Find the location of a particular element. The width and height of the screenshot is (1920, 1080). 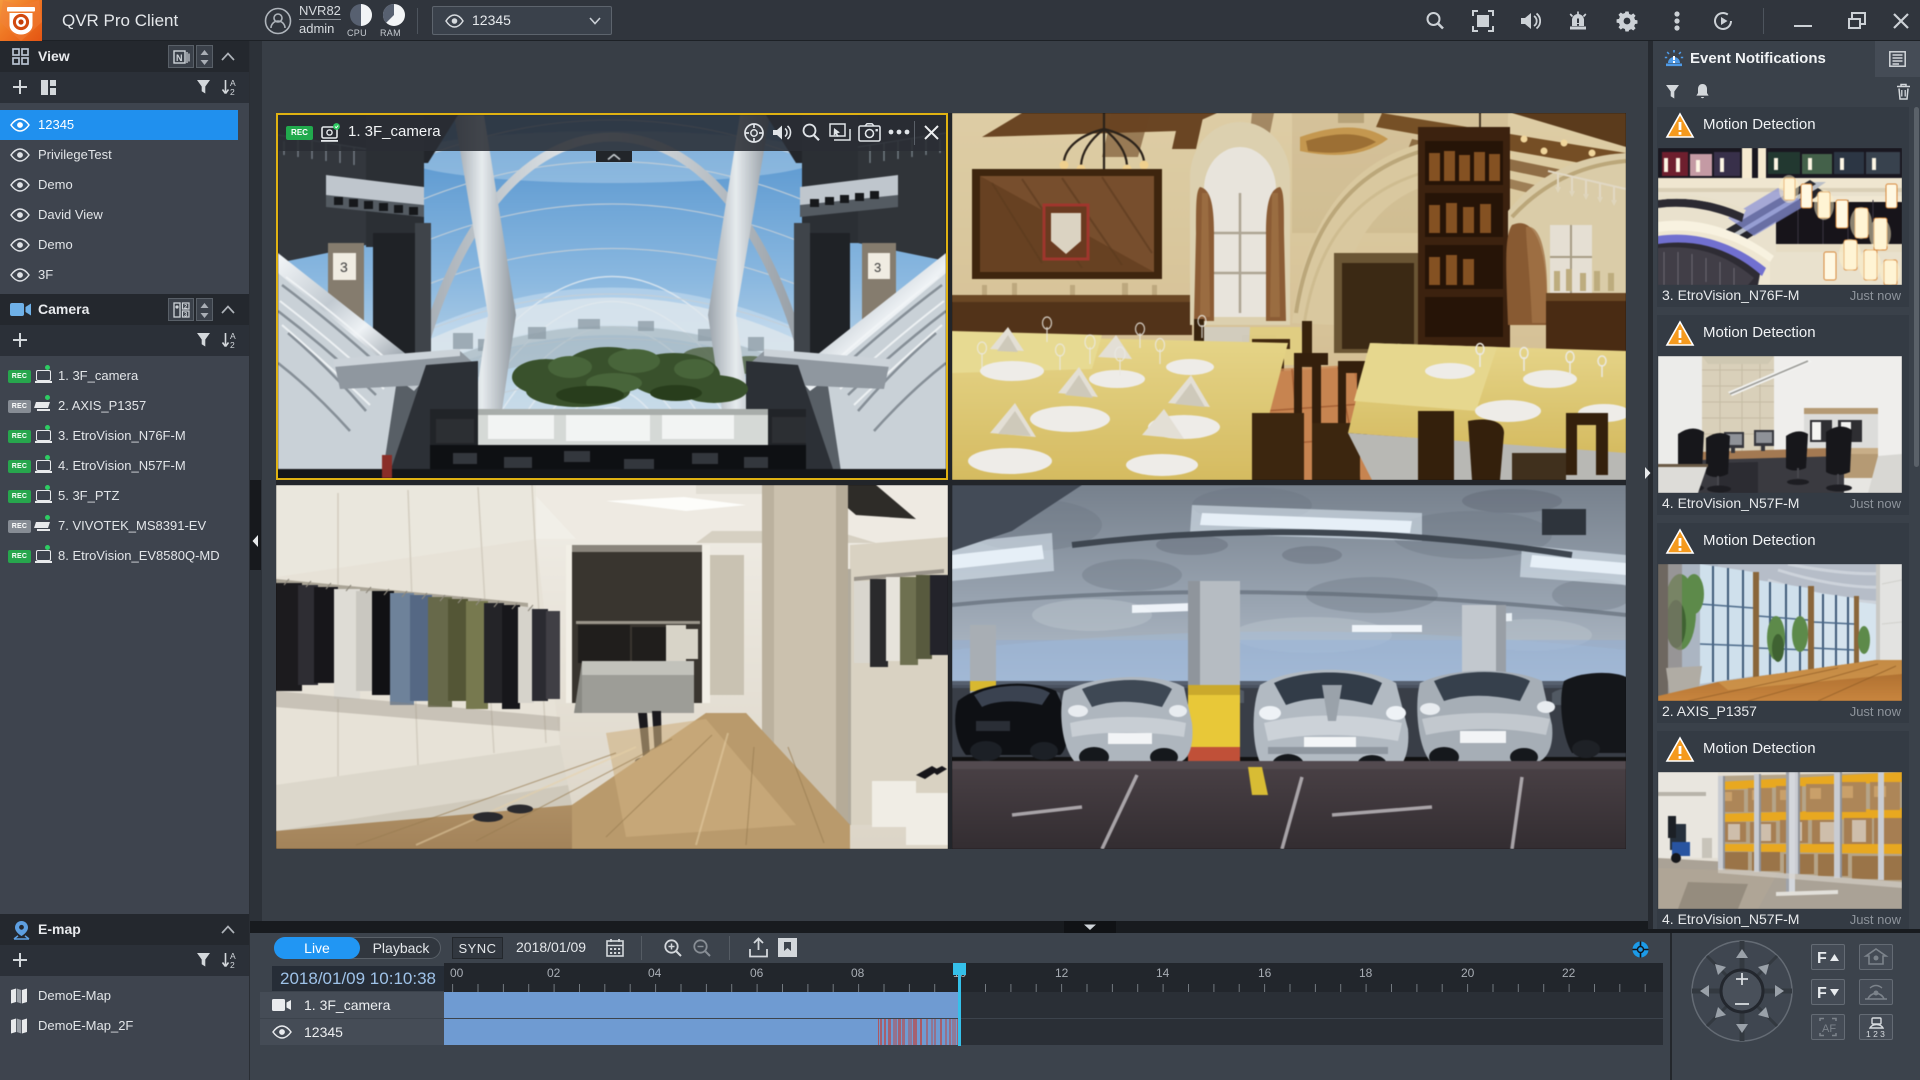

svg-text: 1 2 3 is located at coordinates (1875, 1034).